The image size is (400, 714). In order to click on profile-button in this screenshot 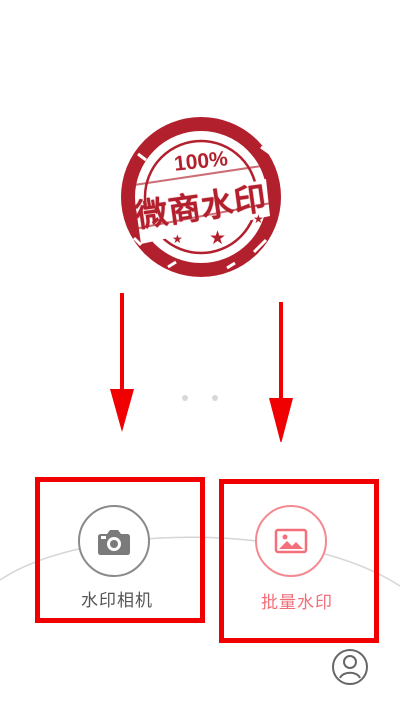, I will do `click(350, 667)`.